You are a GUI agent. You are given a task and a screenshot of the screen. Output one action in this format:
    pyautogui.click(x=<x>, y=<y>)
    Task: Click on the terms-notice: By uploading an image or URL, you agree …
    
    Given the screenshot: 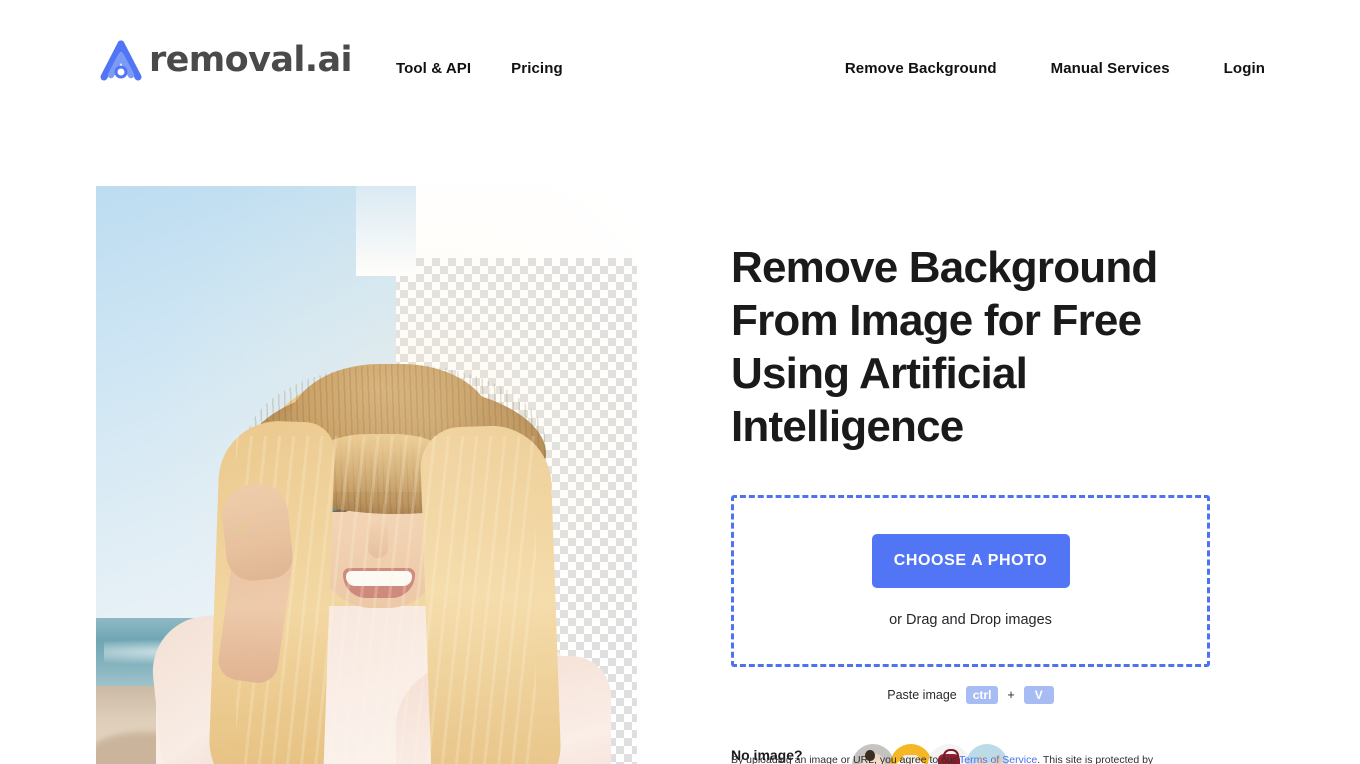 What is the action you would take?
    pyautogui.click(x=981, y=758)
    